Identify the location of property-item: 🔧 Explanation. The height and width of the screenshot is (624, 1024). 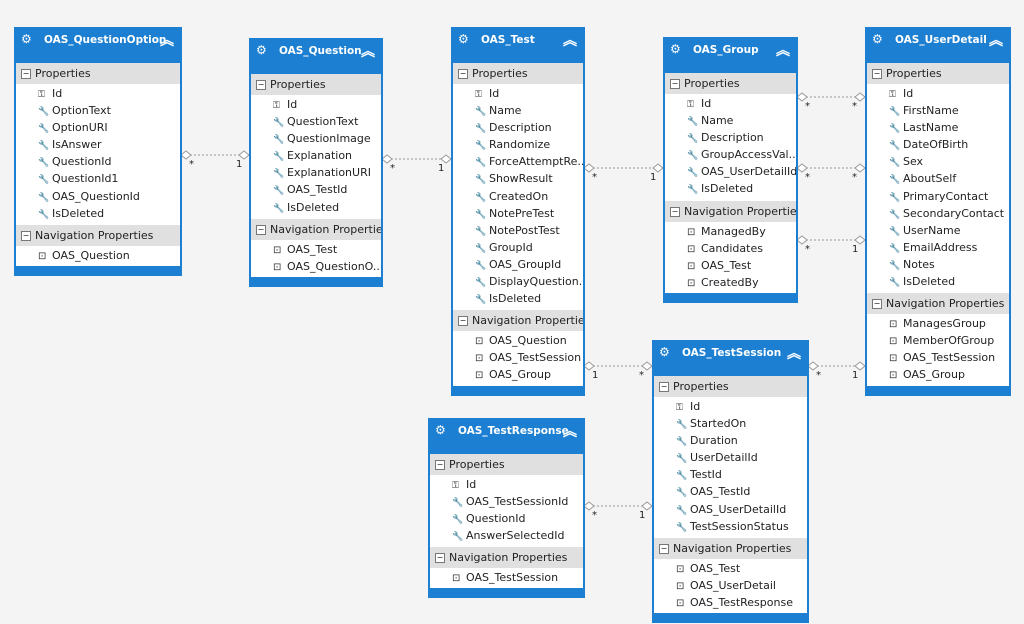
(316, 155).